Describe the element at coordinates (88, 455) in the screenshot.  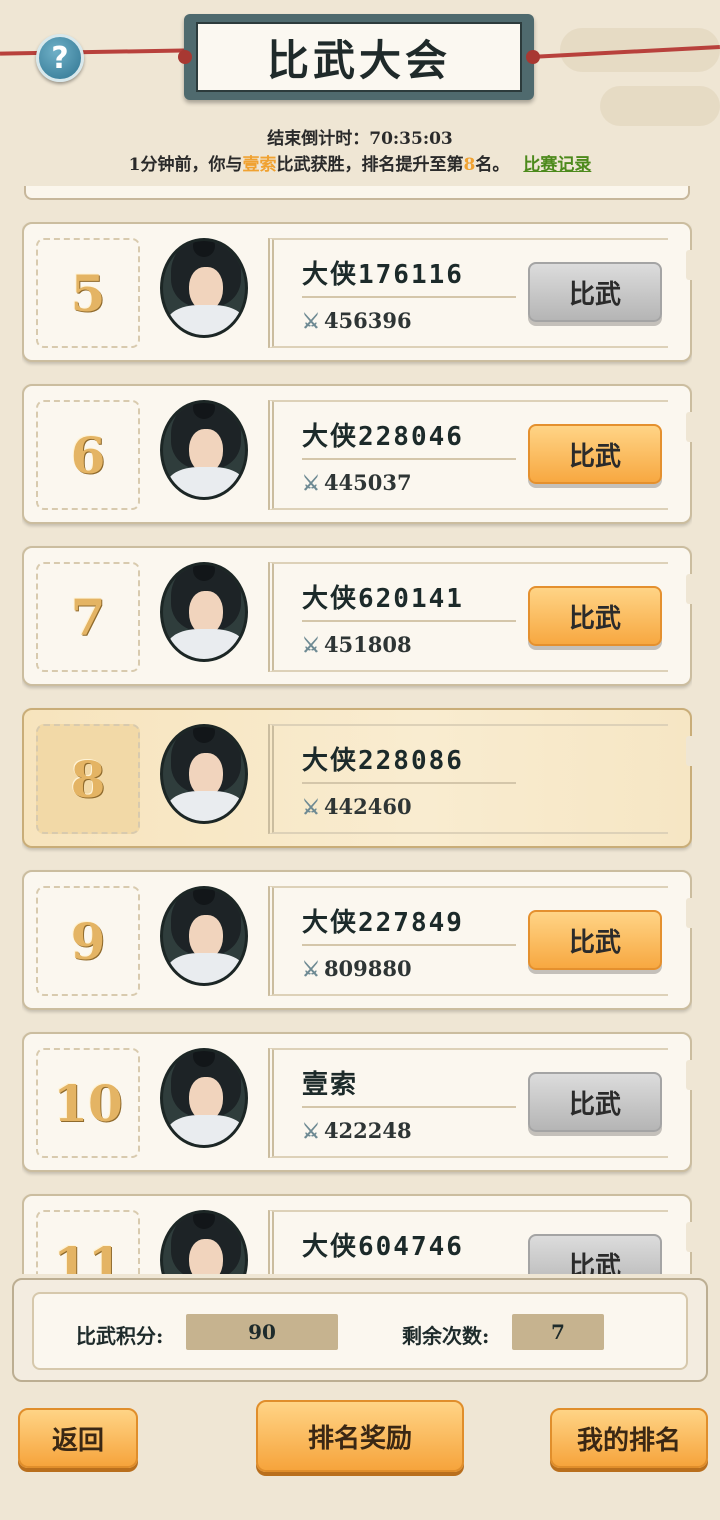
I see `rank-number: 6` at that location.